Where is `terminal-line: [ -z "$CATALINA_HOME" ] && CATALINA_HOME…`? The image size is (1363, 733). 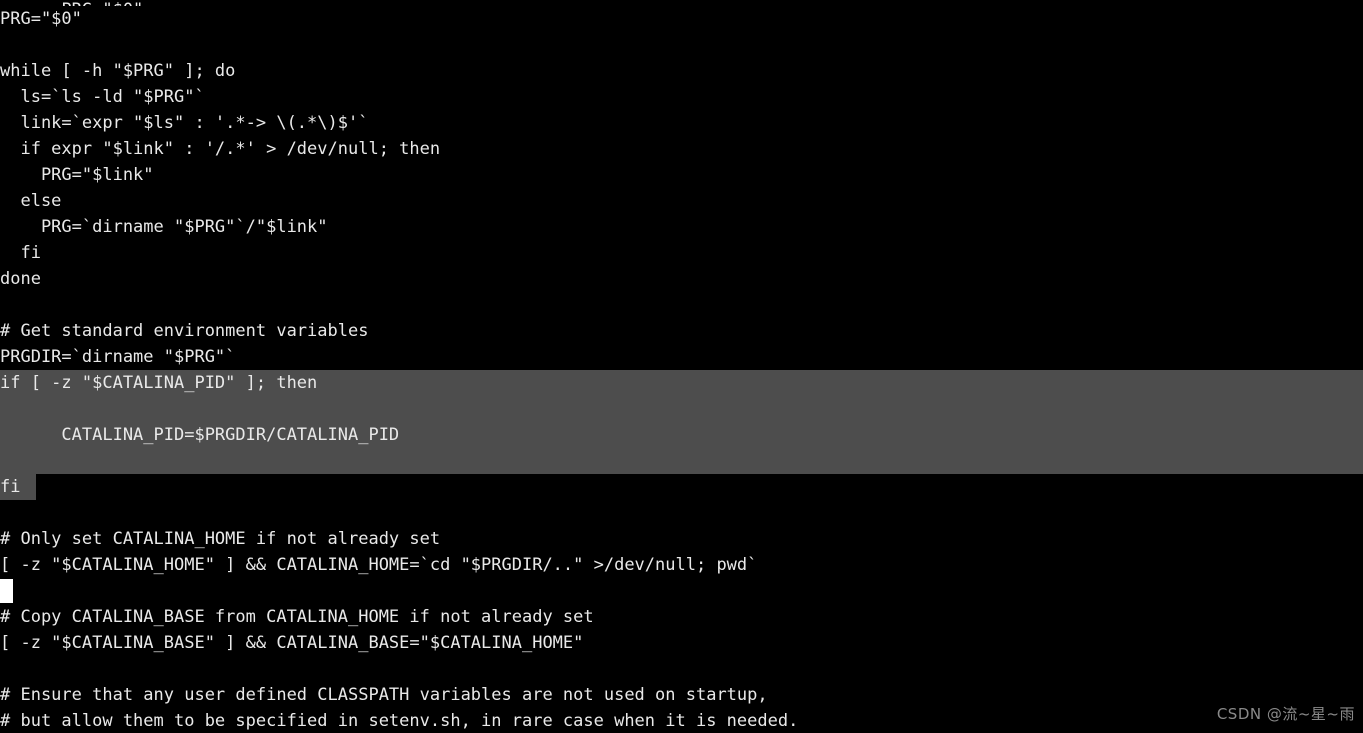
terminal-line: [ -z "$CATALINA_HOME" ] && CATALINA_HOME… is located at coordinates (681, 565).